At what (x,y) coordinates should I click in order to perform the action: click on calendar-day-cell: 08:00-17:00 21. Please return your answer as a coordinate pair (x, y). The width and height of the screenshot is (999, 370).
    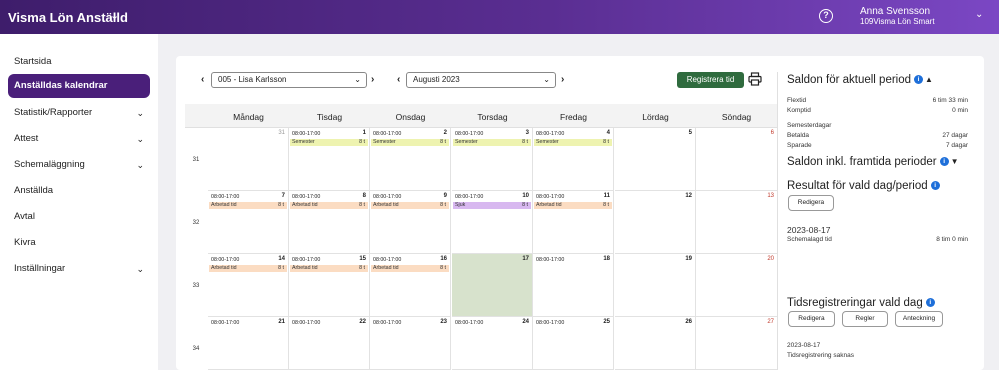
    Looking at the image, I should click on (248, 343).